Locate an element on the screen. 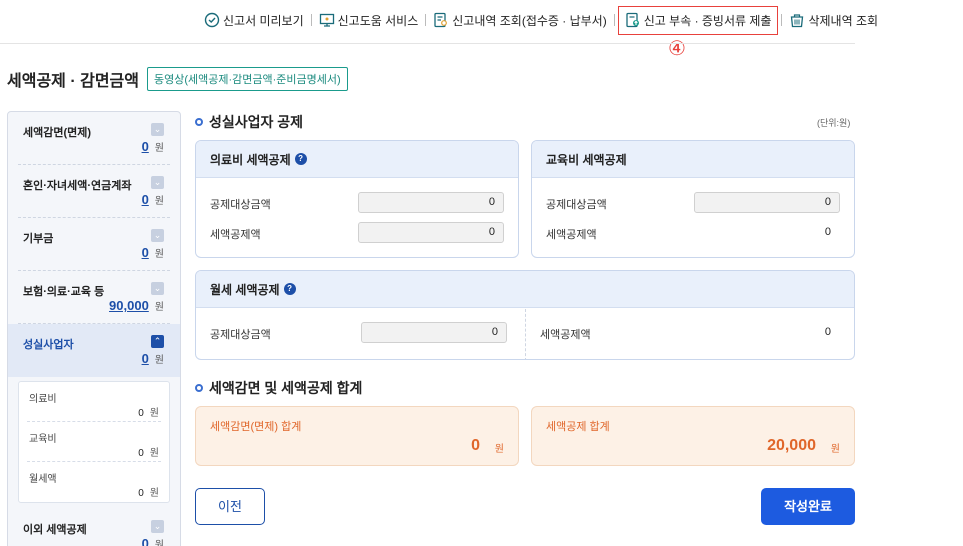 This screenshot has height=546, width=963. unit-note: (단위:원) is located at coordinates (834, 123).